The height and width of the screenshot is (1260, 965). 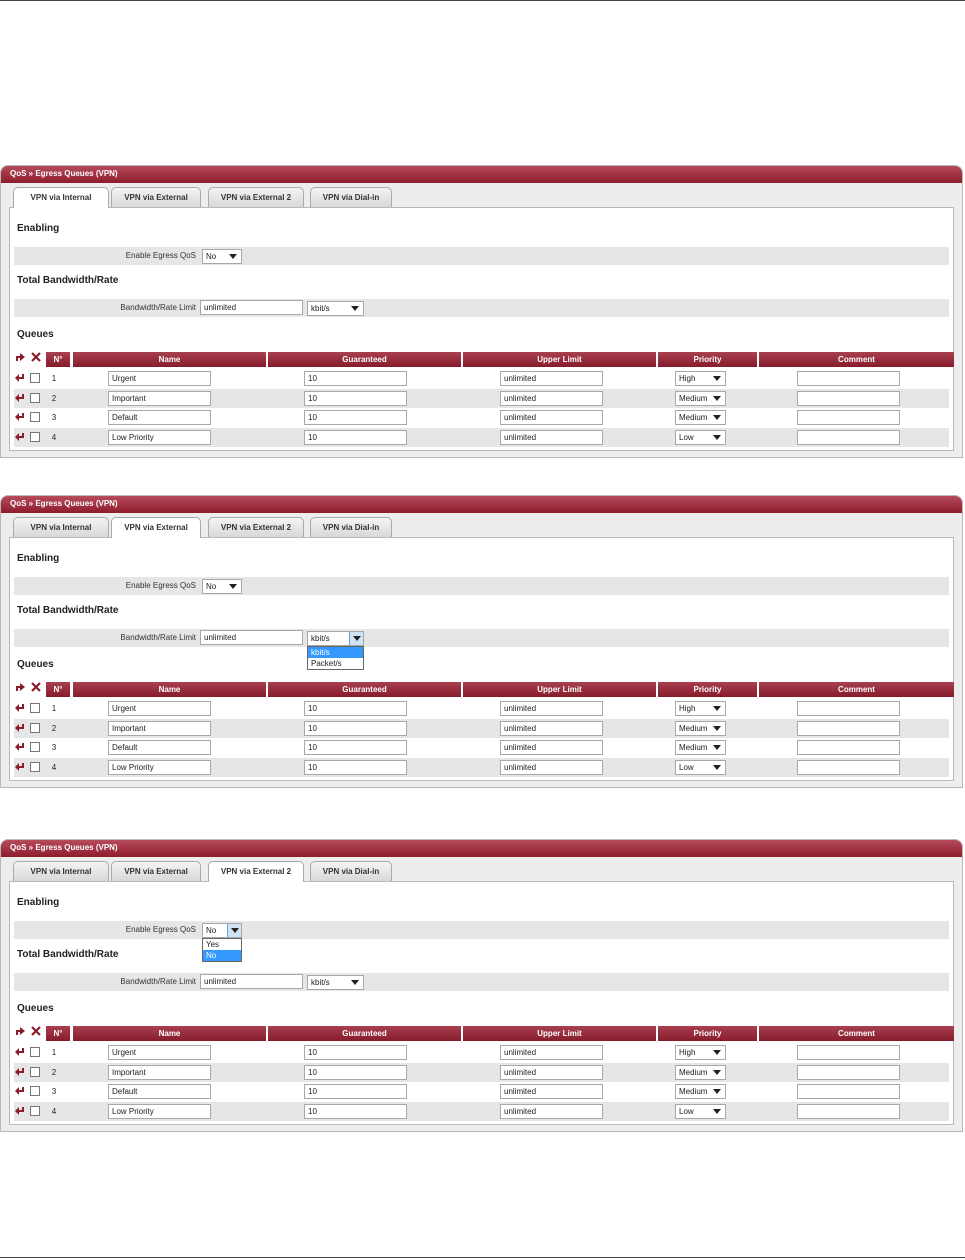 I want to click on enable-egress-qos-select: No, so click(x=222, y=930).